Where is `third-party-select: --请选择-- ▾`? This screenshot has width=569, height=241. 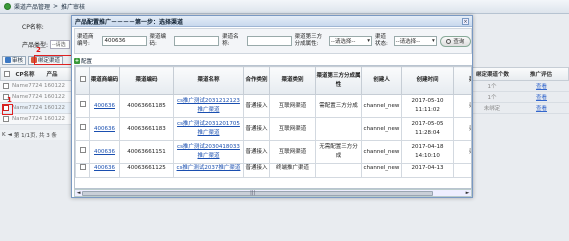 third-party-select: --请选择-- ▾ is located at coordinates (350, 41).